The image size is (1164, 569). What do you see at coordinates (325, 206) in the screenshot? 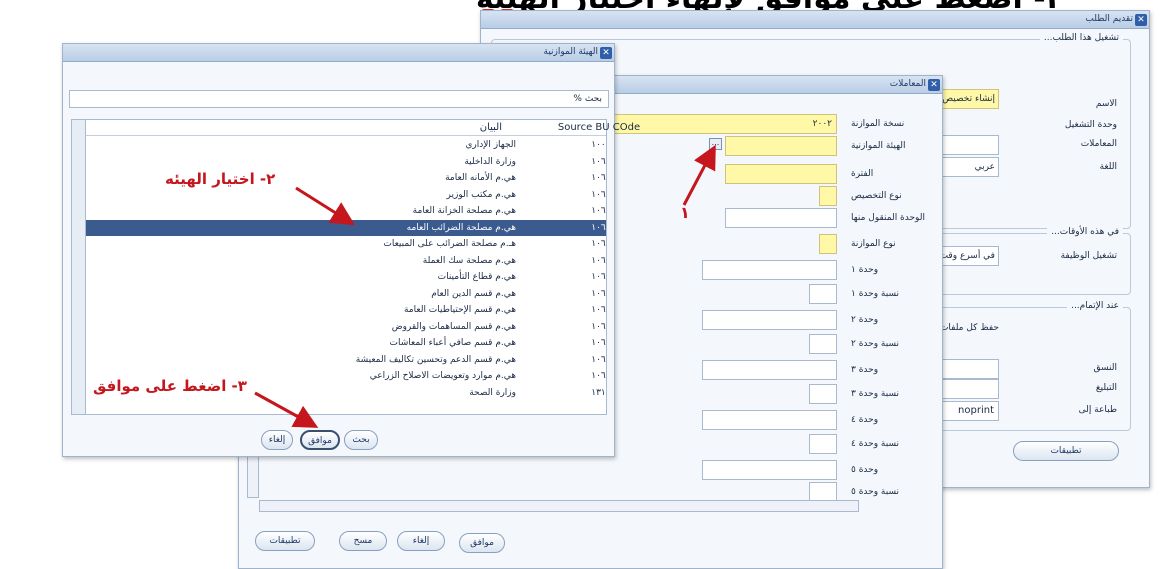
I see `arrow-step2` at bounding box center [325, 206].